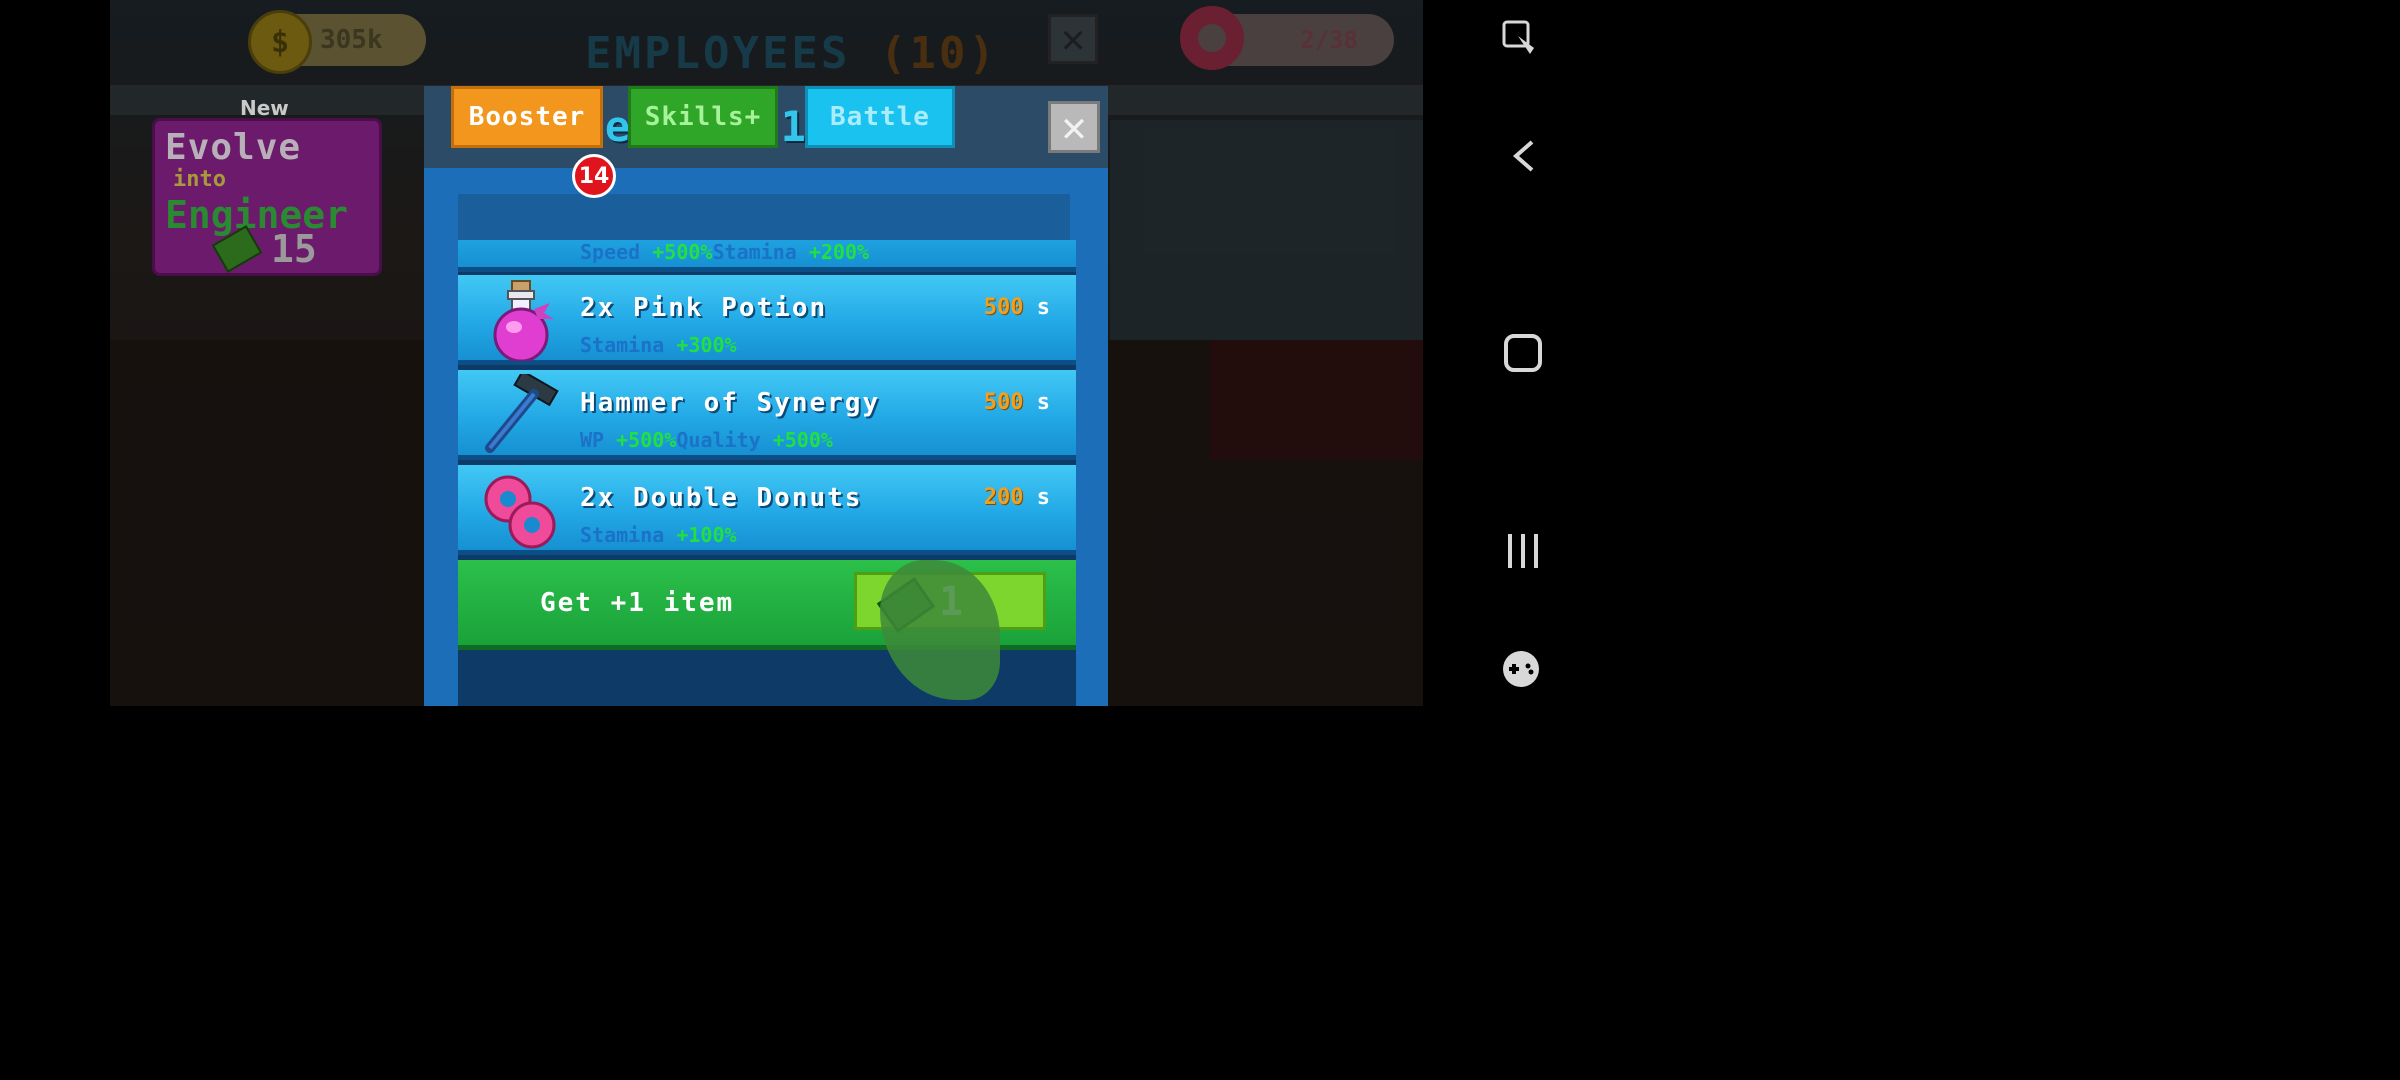 The height and width of the screenshot is (1080, 2400). Describe the element at coordinates (637, 603) in the screenshot. I see `get-item-label: Get +1 item` at that location.